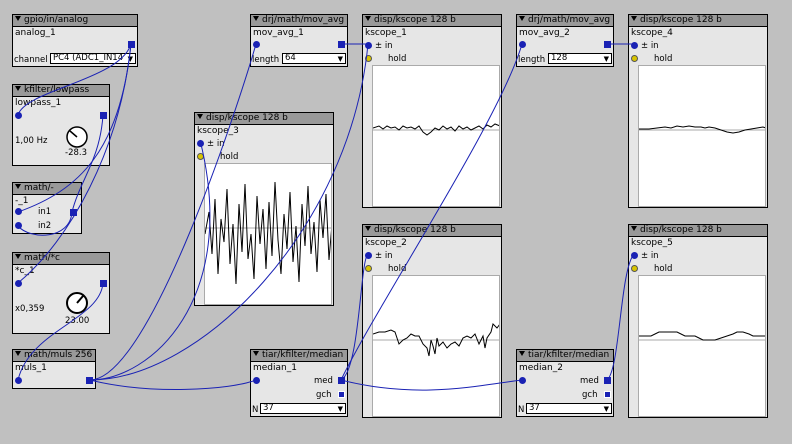 The width and height of the screenshot is (792, 444). Describe the element at coordinates (565, 40) in the screenshot. I see `object-mov-avg-2: drj/math/mov_avg mov_avg_2 length 128 ▼` at that location.